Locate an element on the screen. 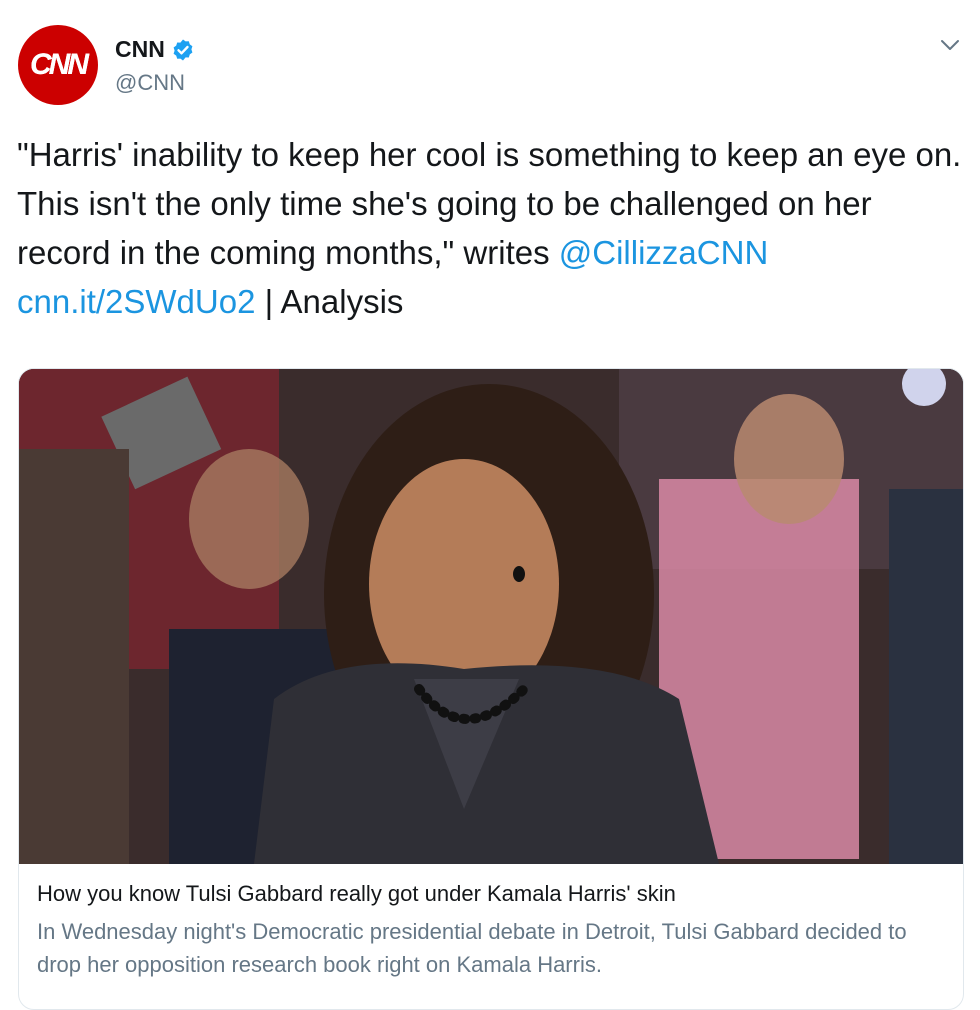 The image size is (980, 1010). url-link: cnn.it/2SWdUo2 is located at coordinates (136, 301).